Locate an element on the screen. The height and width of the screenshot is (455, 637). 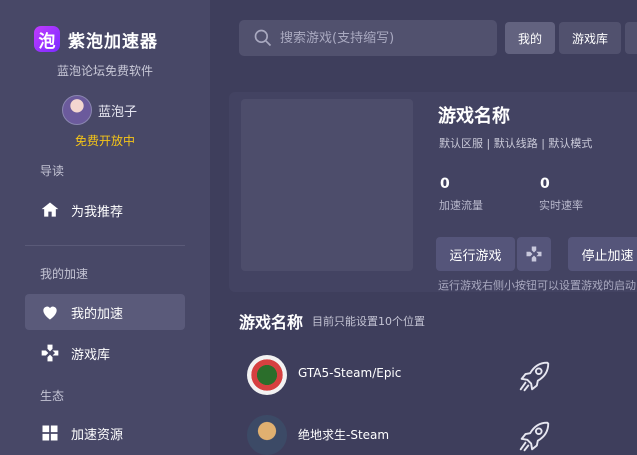
app-name: 紫泡加速器 is located at coordinates (113, 41).